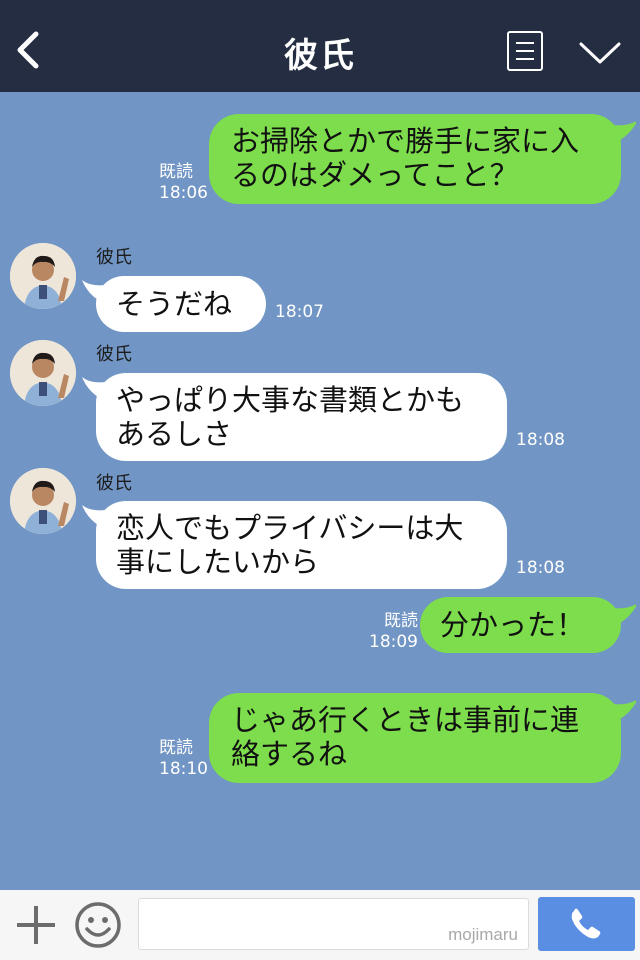 This screenshot has width=640, height=960. I want to click on message-bubble-received: 恋人でもプライバシーは大 事にしたいから, so click(301, 545).